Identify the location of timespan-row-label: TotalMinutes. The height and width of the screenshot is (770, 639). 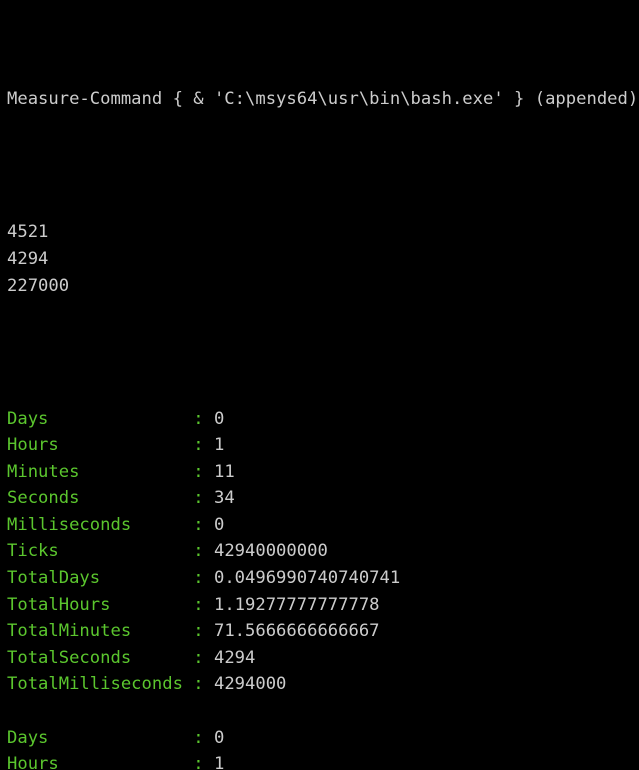
(100, 631).